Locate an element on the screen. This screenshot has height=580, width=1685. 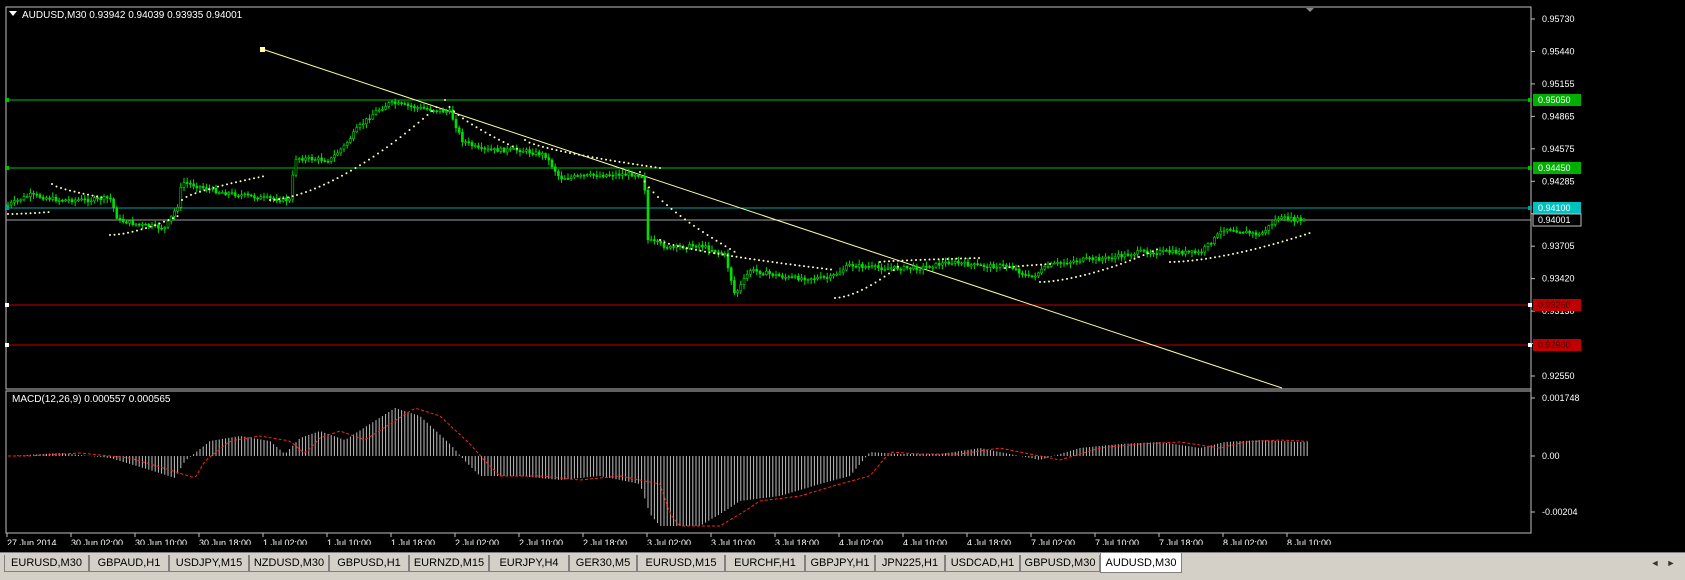
chart-tab: NZDUSD,M30 is located at coordinates (289, 563).